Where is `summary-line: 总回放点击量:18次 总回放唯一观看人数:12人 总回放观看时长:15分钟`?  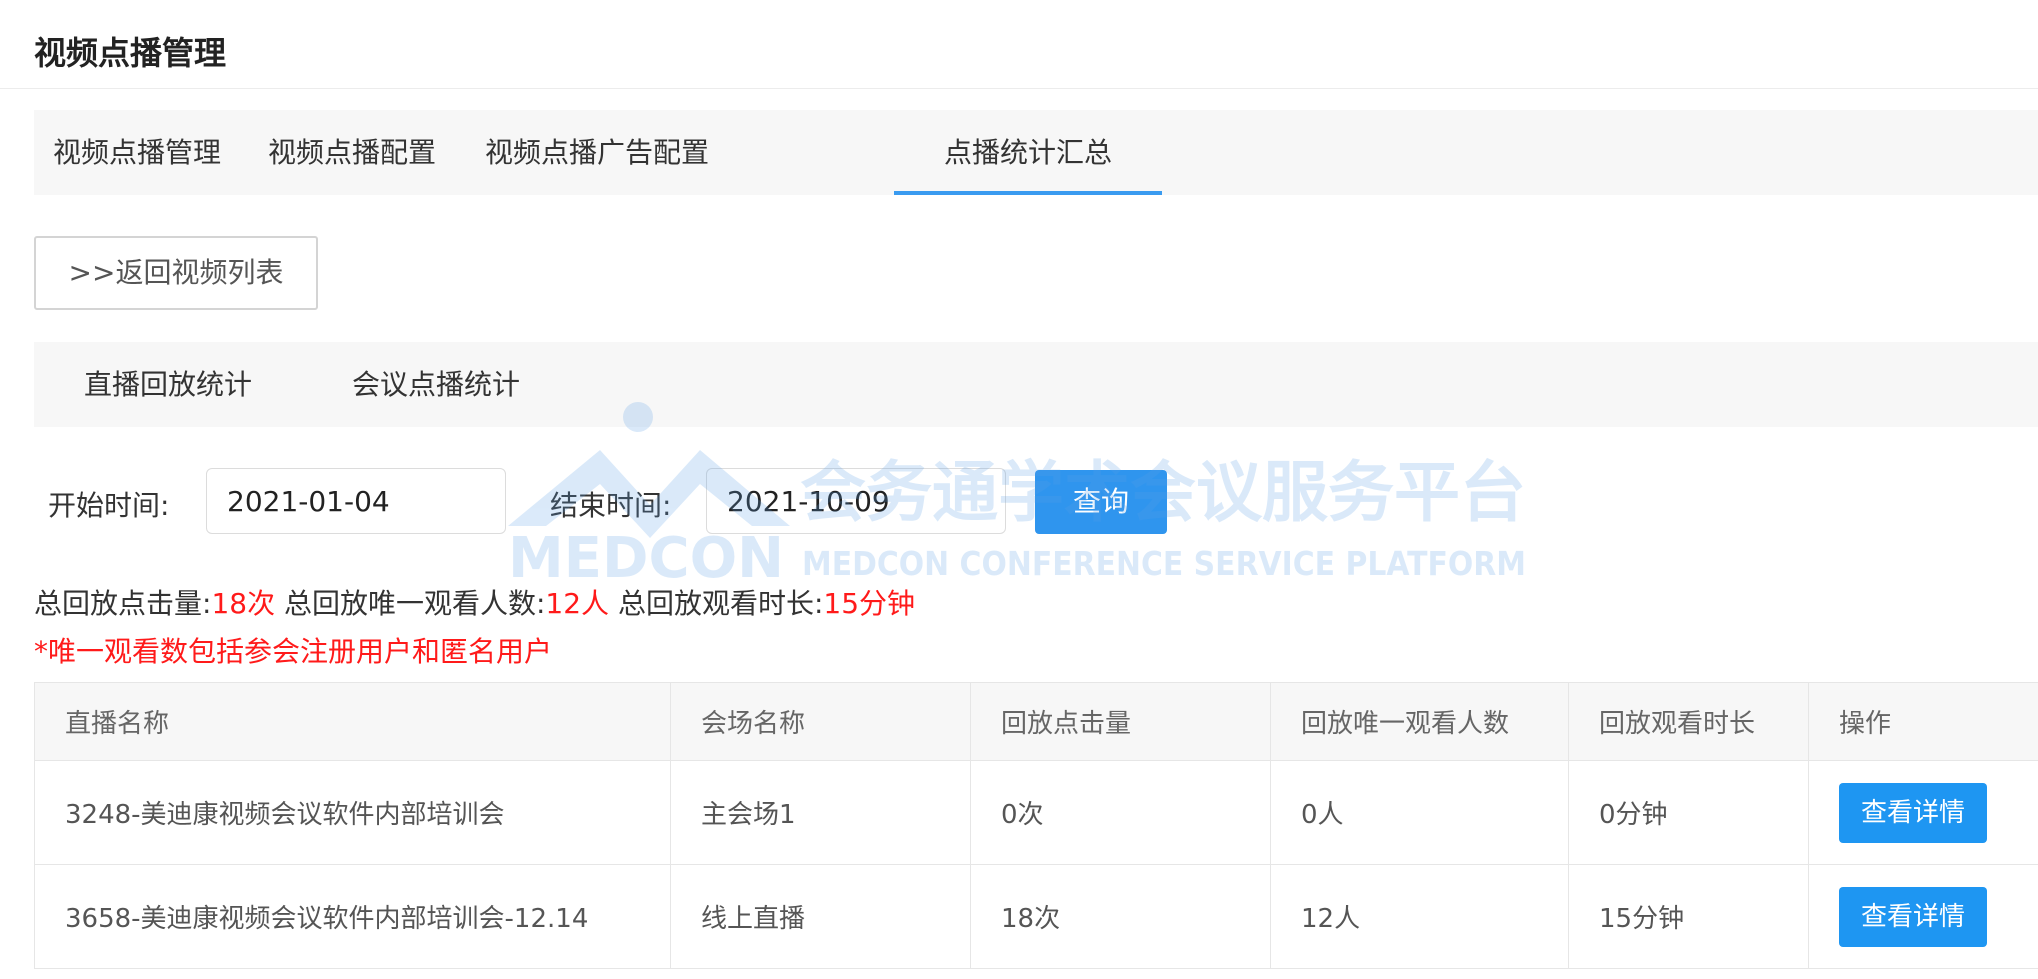 summary-line: 总回放点击量:18次 总回放唯一观看人数:12人 总回放观看时长:15分钟 is located at coordinates (474, 602).